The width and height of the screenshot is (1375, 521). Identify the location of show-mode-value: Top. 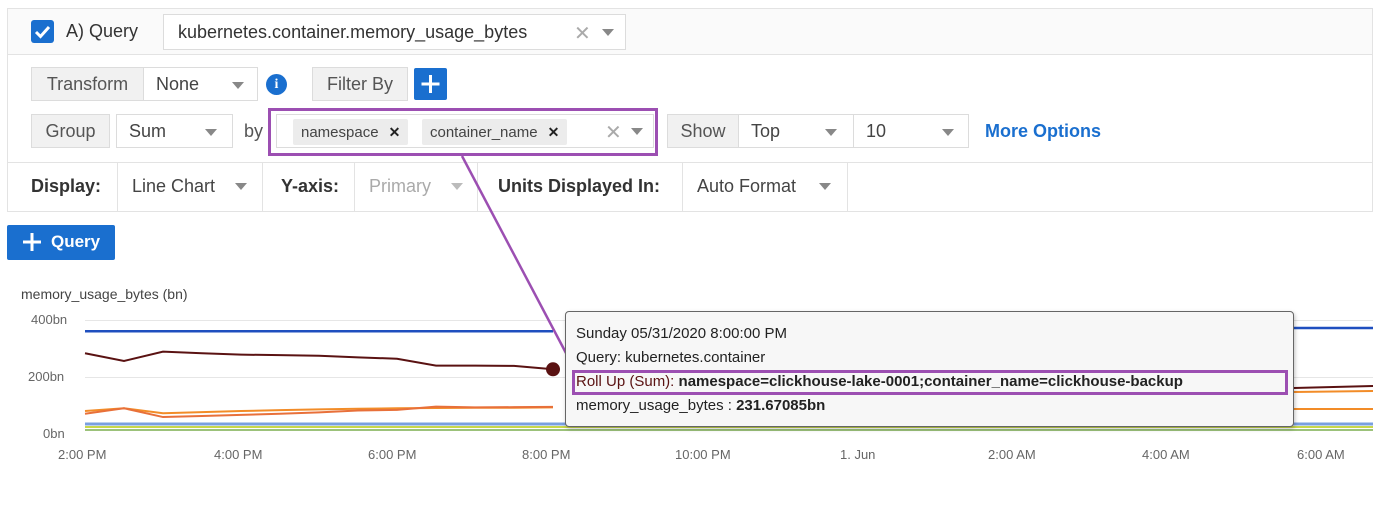
(766, 130).